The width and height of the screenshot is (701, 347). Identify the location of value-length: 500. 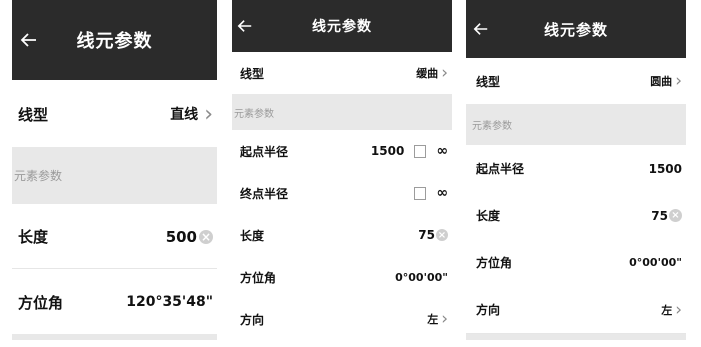
(181, 236).